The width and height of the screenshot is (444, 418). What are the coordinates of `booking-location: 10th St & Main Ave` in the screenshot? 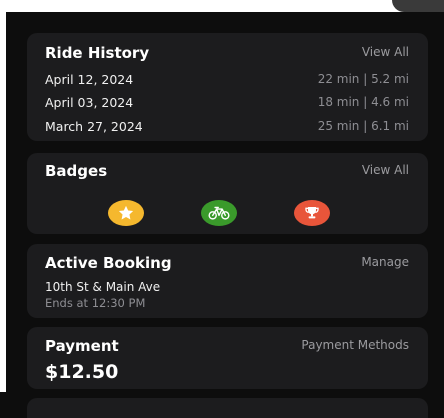 It's located at (103, 287).